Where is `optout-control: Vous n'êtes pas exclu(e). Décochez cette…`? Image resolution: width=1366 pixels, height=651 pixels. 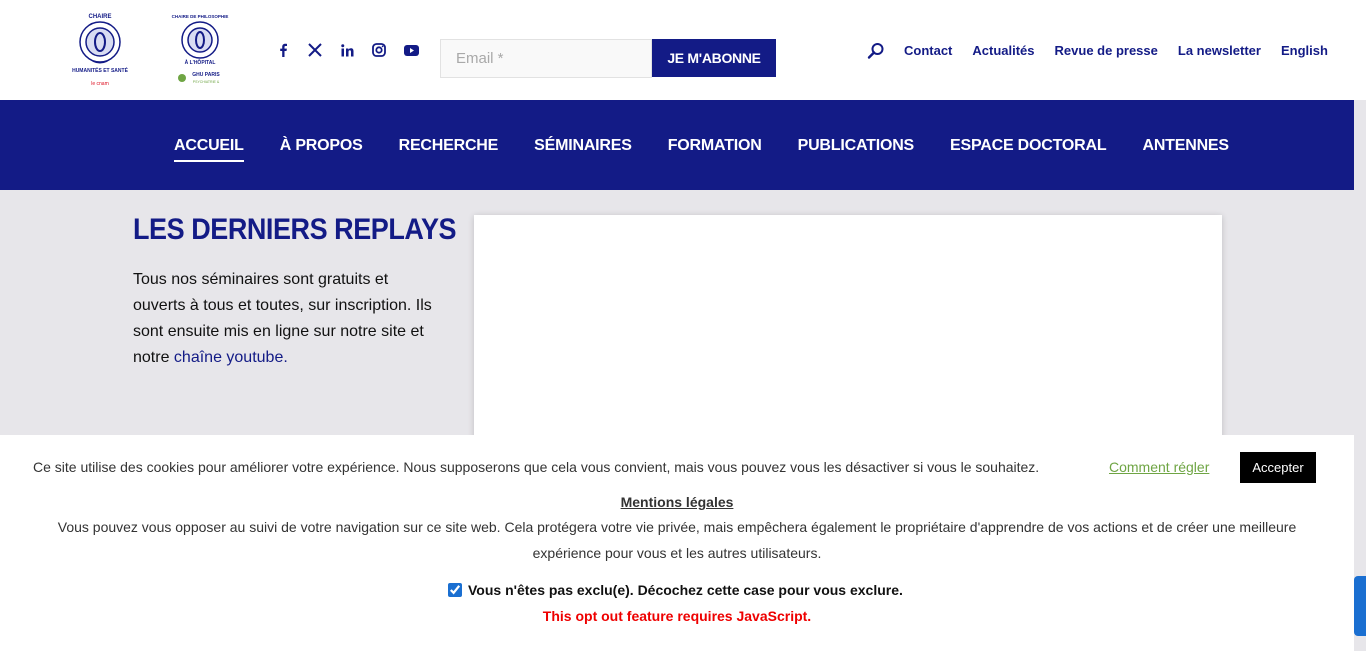
optout-control: Vous n'êtes pas exclu(e). Décochez cette… is located at coordinates (675, 590).